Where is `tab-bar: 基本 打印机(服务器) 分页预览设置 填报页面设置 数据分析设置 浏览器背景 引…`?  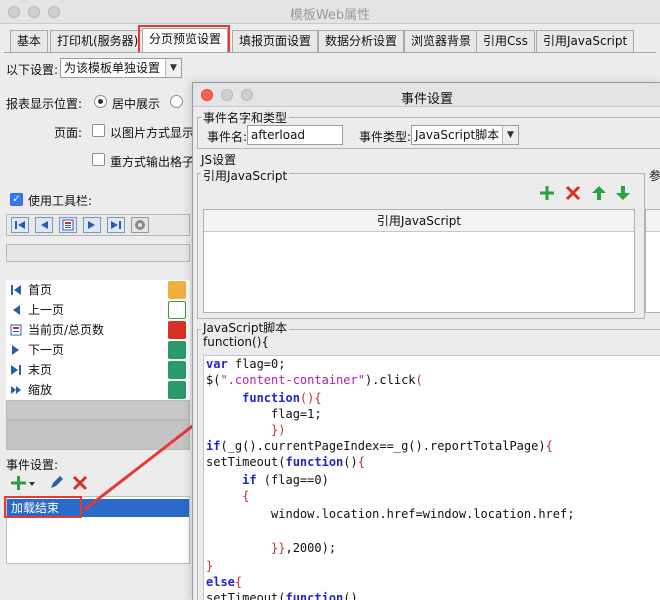
tab-bar: 基本 打印机(服务器) 分页预览设置 填报页面设置 数据分析设置 浏览器背景 引… is located at coordinates (332, 40).